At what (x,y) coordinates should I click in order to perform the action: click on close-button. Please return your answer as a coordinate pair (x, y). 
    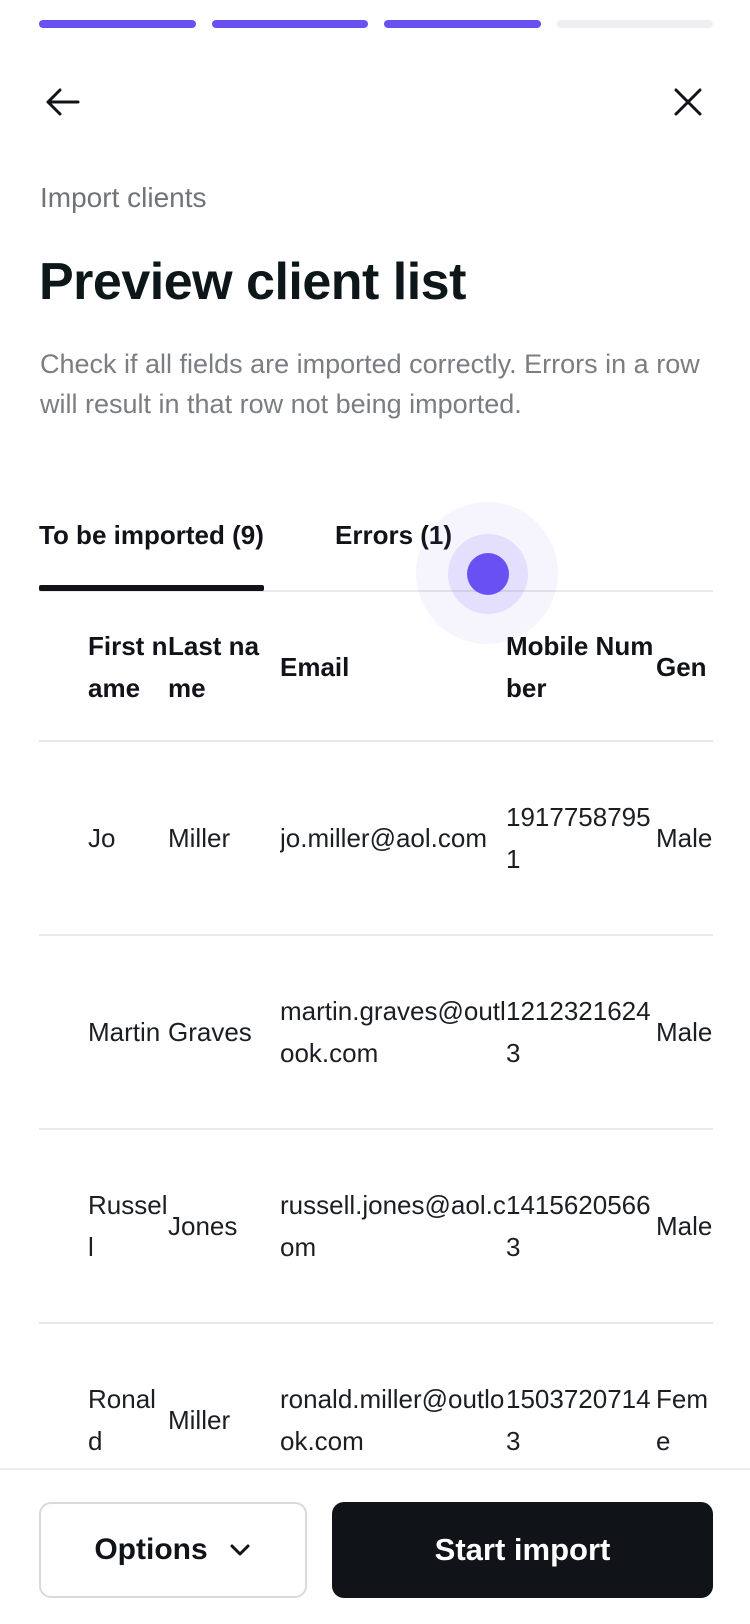
    Looking at the image, I should click on (688, 102).